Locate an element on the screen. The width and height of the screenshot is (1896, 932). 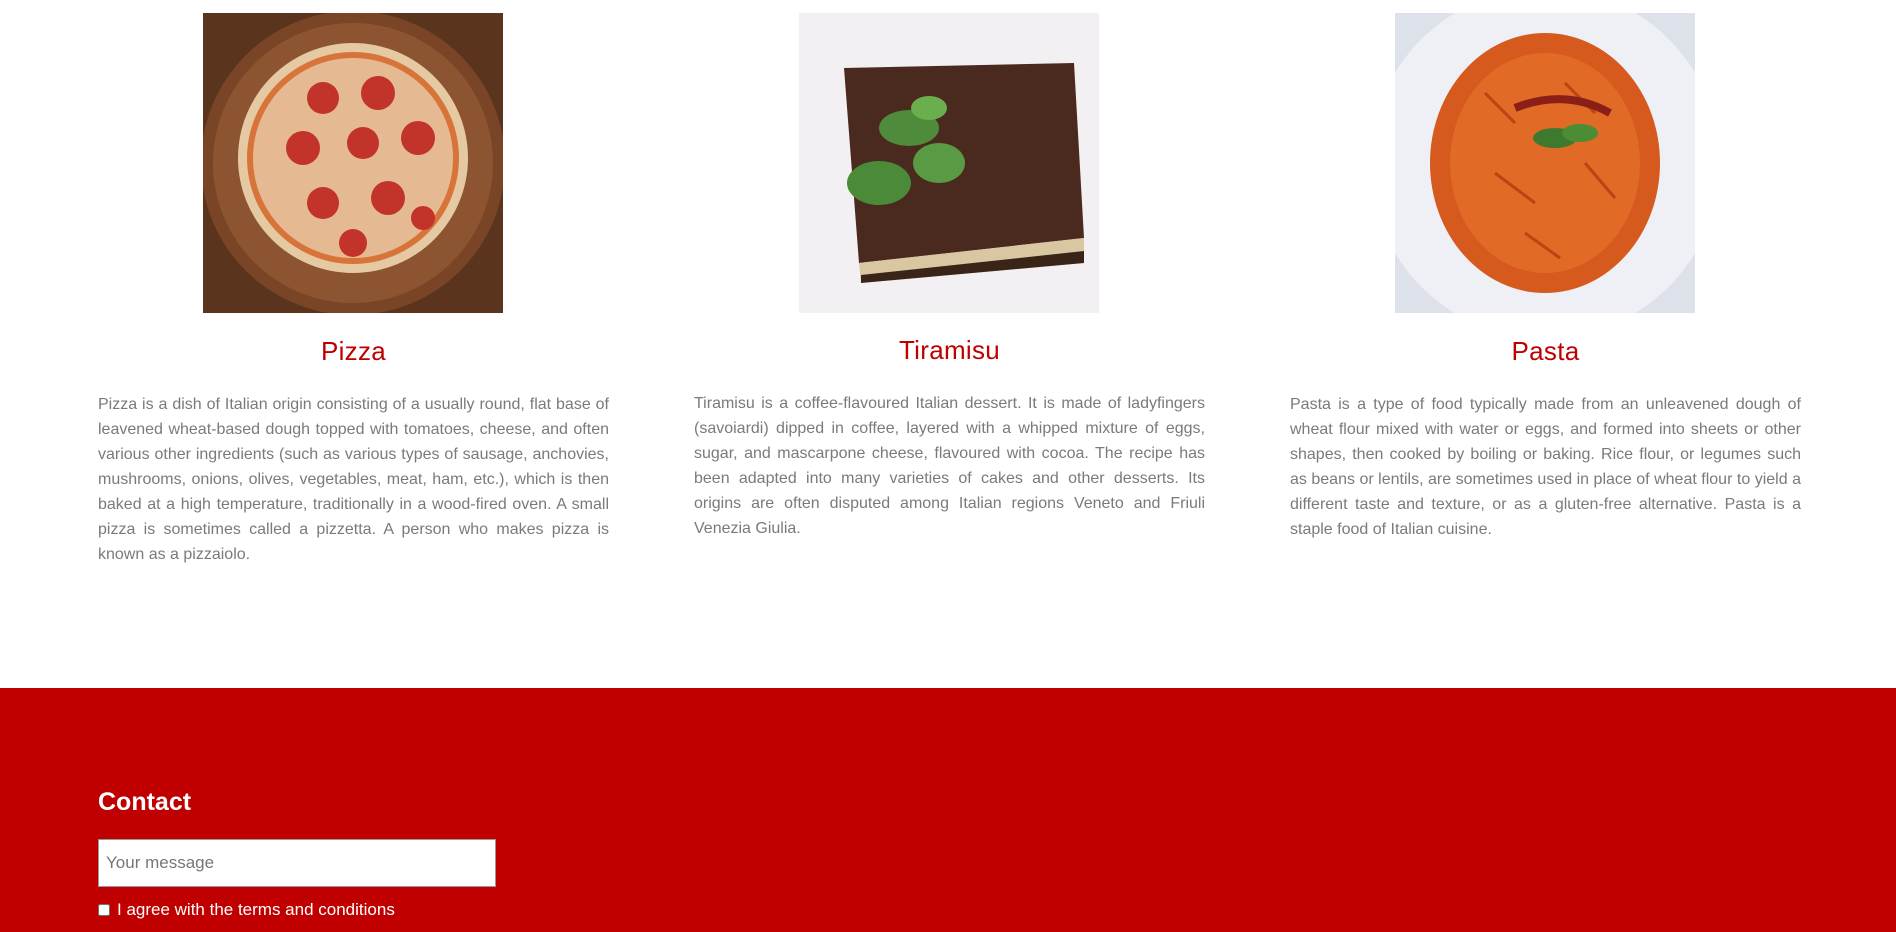
pasta-image is located at coordinates (1545, 163).